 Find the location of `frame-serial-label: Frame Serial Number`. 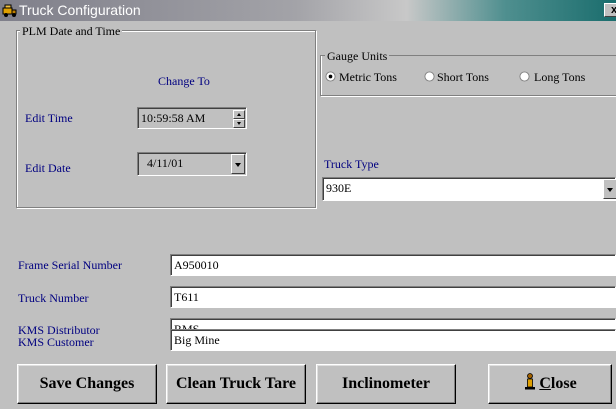

frame-serial-label: Frame Serial Number is located at coordinates (70, 265).